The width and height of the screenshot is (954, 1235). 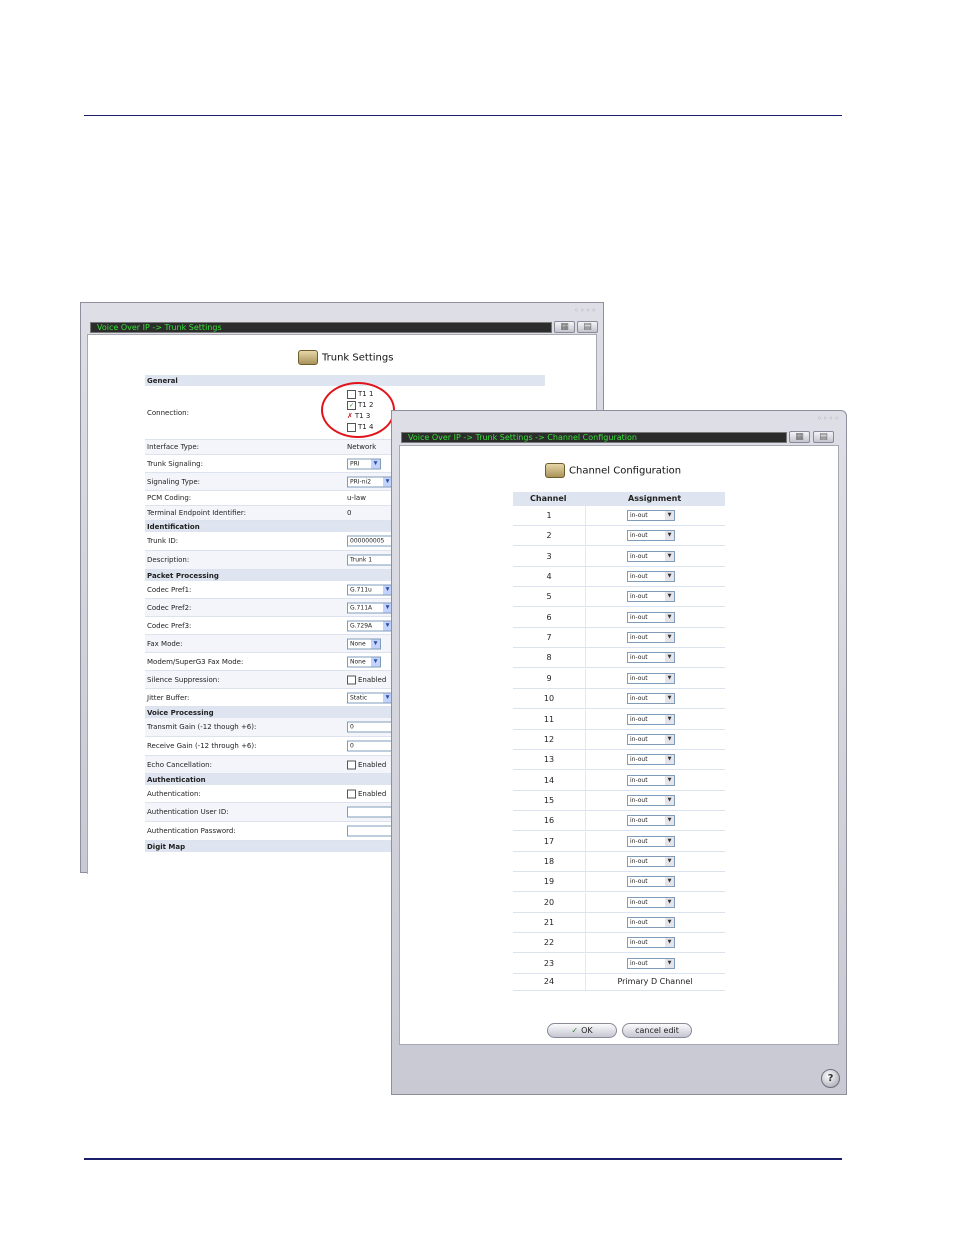 What do you see at coordinates (582, 1030) in the screenshot?
I see `ok-button: ✓ OK` at bounding box center [582, 1030].